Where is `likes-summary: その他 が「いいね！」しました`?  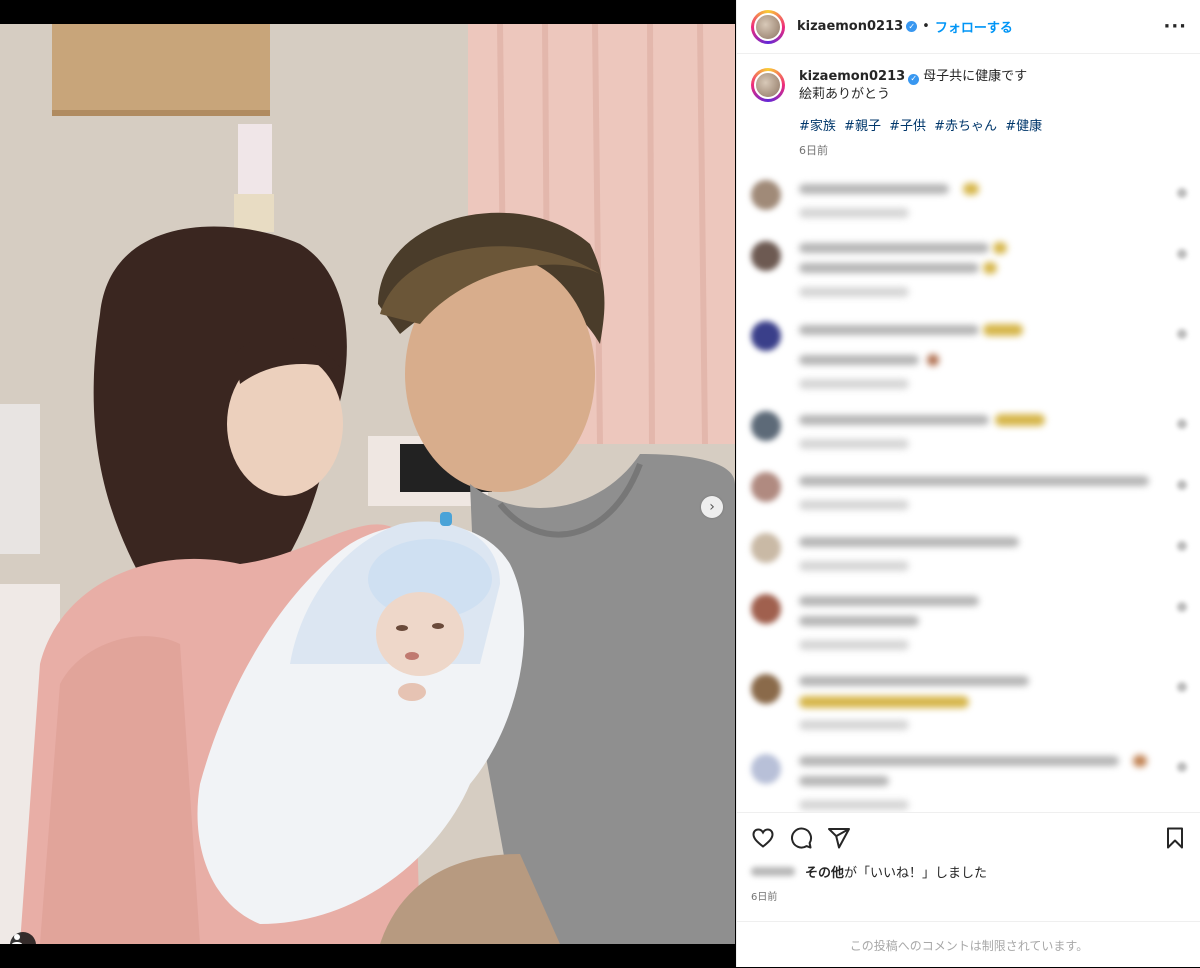 likes-summary: その他 が「いいね！」しました is located at coordinates (869, 871).